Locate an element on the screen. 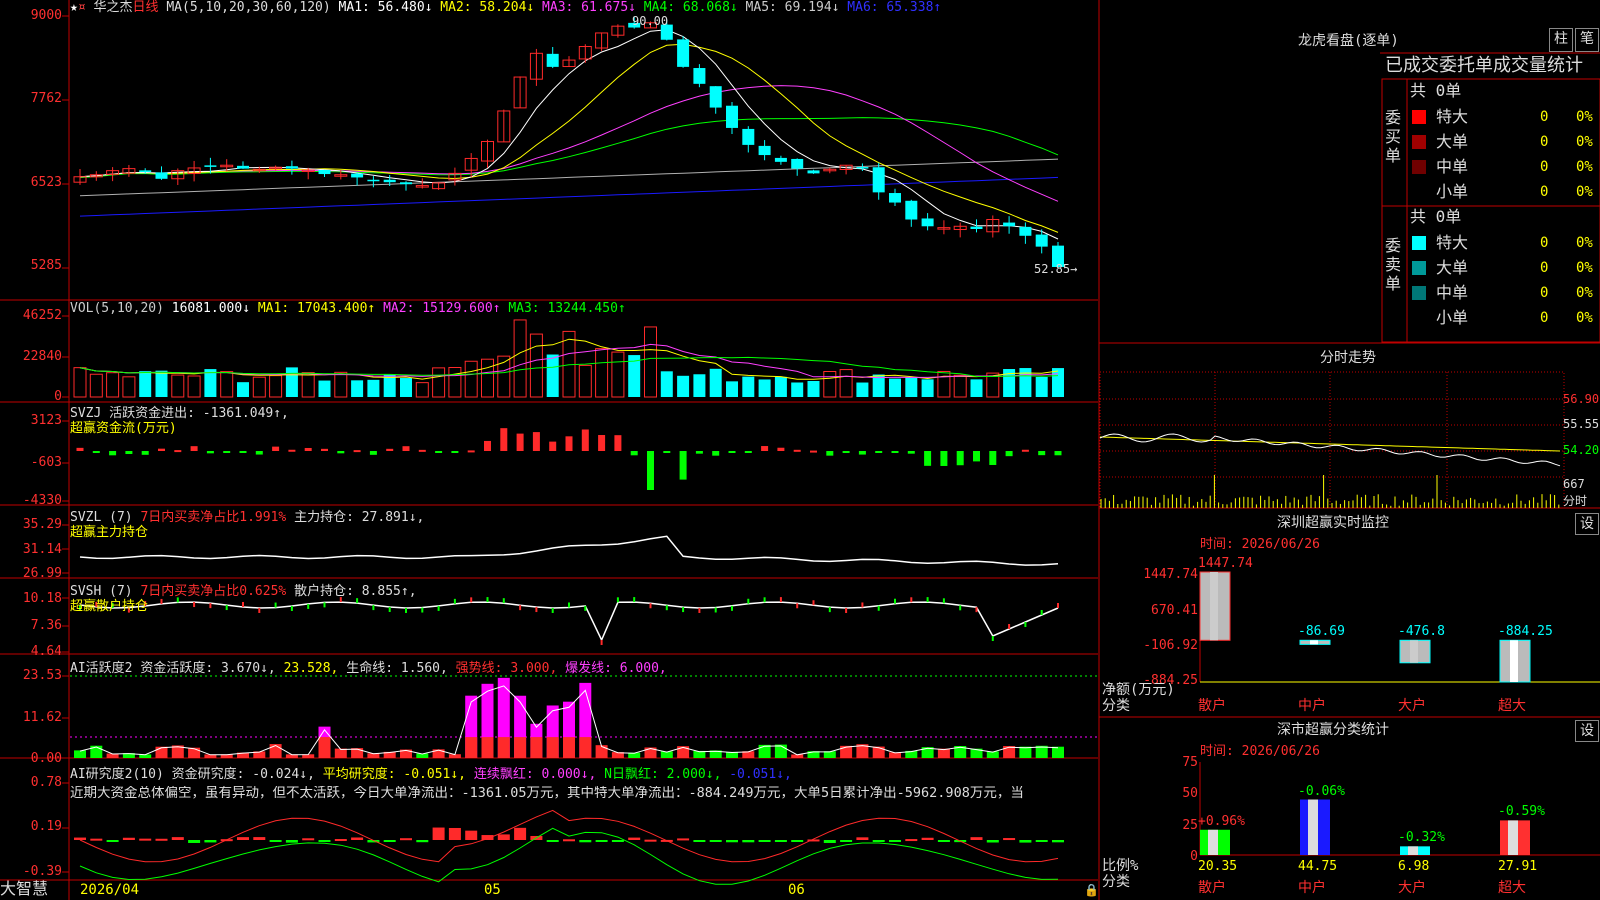  svzl-value: 主力持仓: 27.891↓, is located at coordinates (359, 517).